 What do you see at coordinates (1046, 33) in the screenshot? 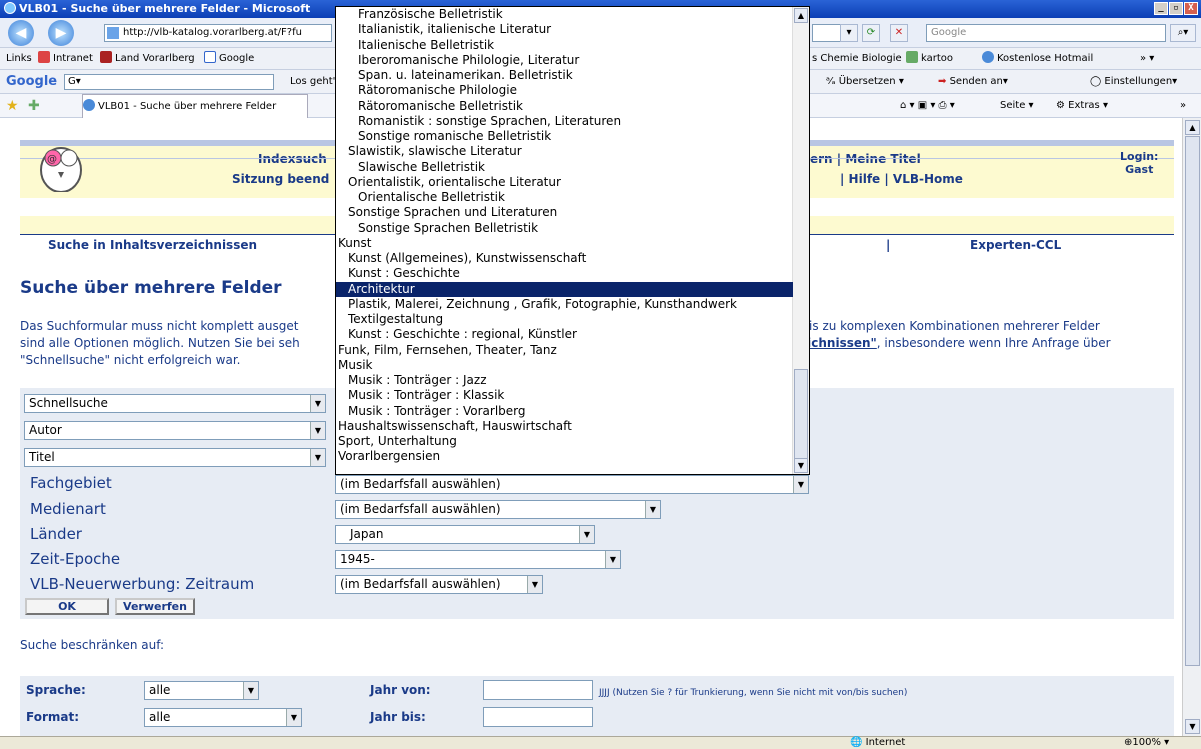
I see `search-input: Google` at bounding box center [1046, 33].